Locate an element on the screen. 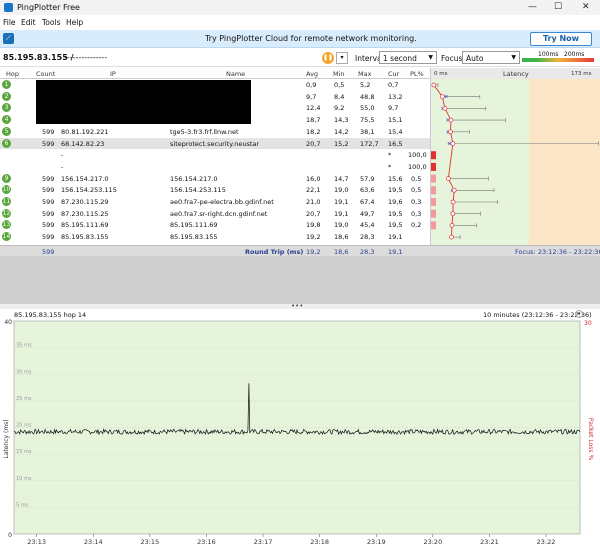 The width and height of the screenshot is (600, 548). latency-header: 0 ms Latency 173 ms is located at coordinates (515, 73).